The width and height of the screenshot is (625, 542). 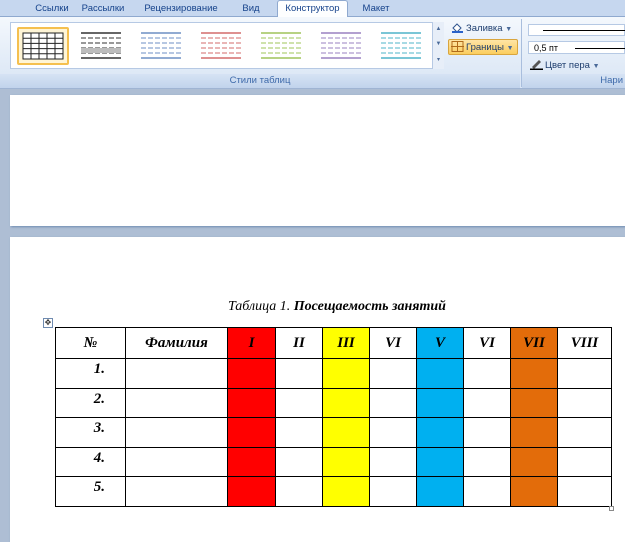 I want to click on table-row: 4., so click(x=333, y=461).